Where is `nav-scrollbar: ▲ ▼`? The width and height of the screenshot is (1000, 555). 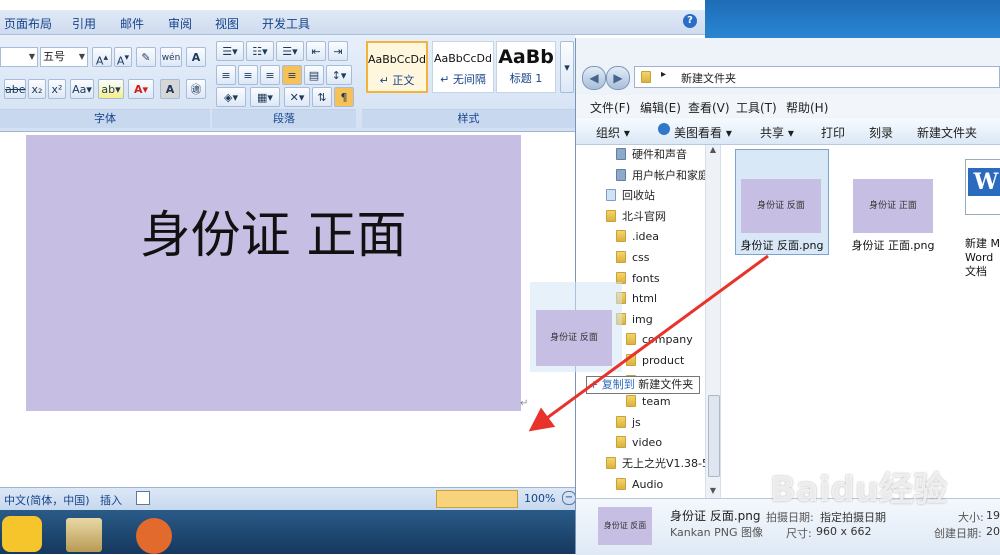 nav-scrollbar: ▲ ▼ is located at coordinates (712, 321).